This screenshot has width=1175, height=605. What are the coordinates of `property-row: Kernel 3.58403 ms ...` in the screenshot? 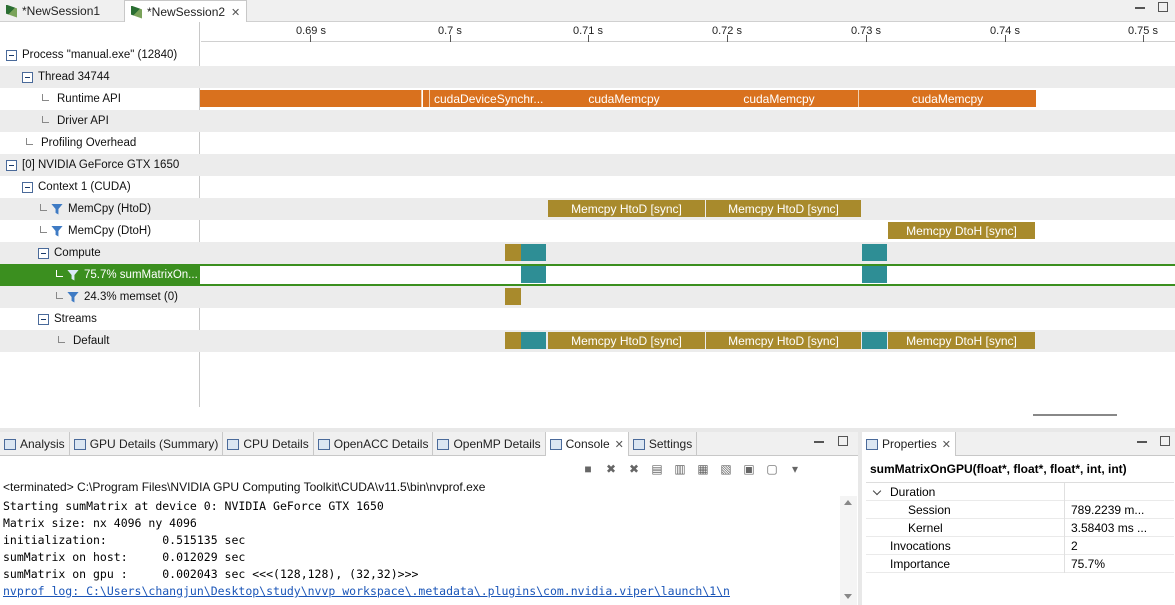 It's located at (1020, 528).